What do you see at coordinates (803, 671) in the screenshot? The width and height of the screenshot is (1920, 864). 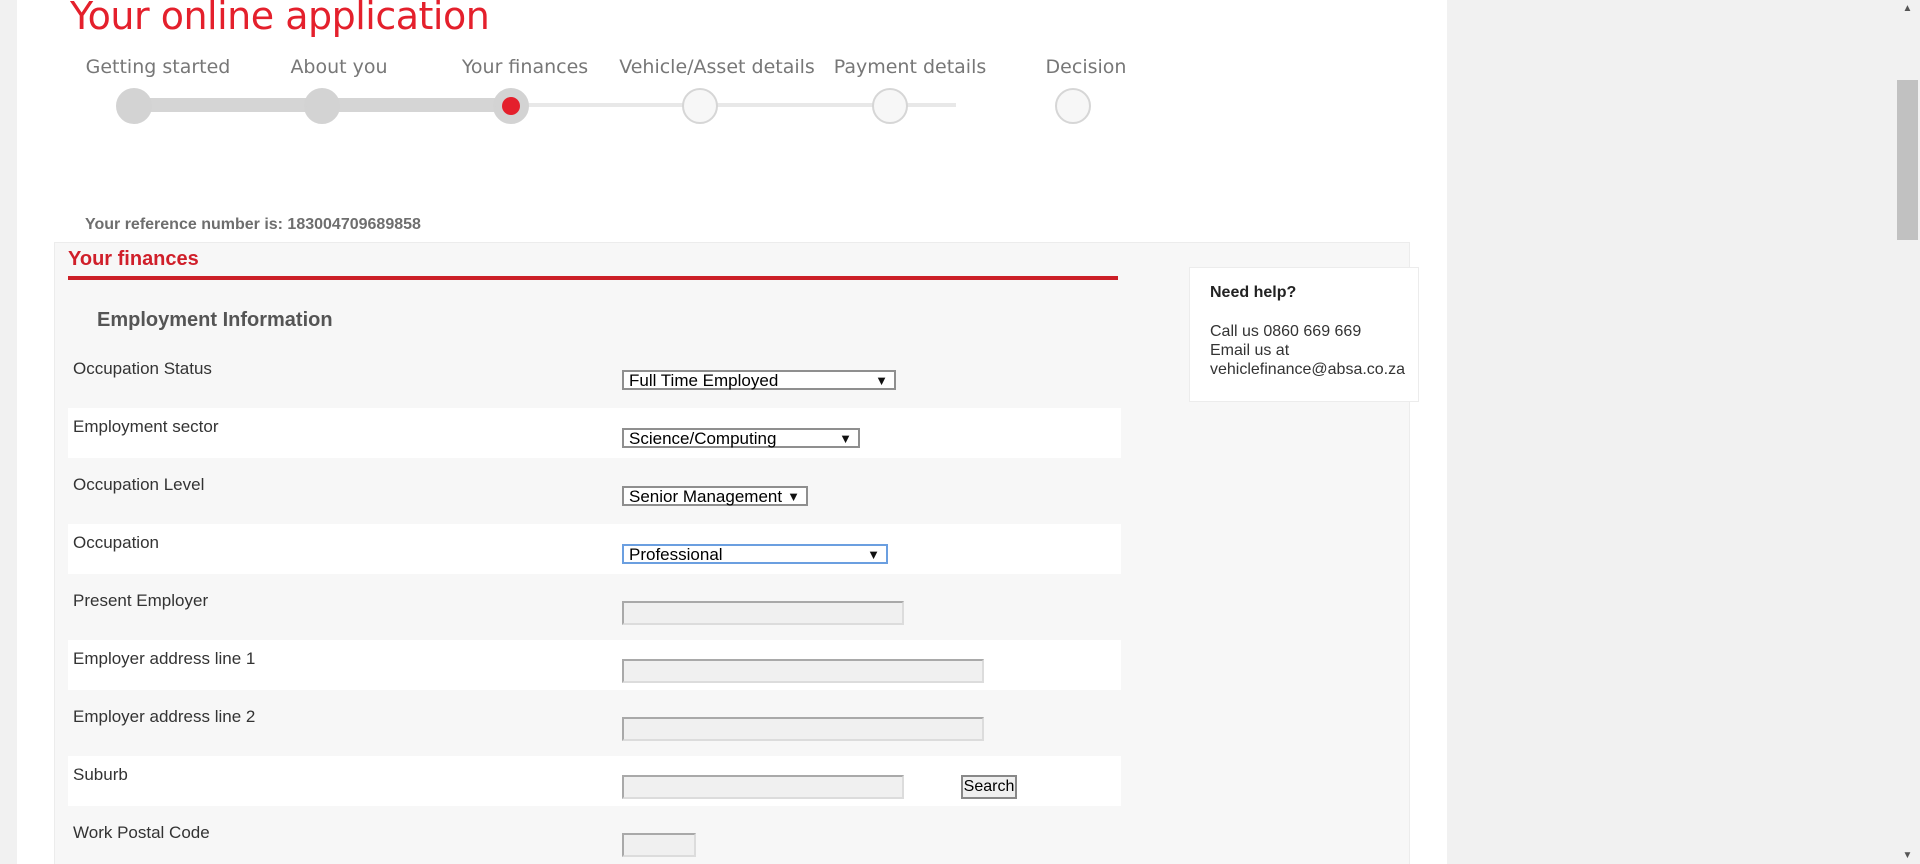 I see `employer-address-1-input` at bounding box center [803, 671].